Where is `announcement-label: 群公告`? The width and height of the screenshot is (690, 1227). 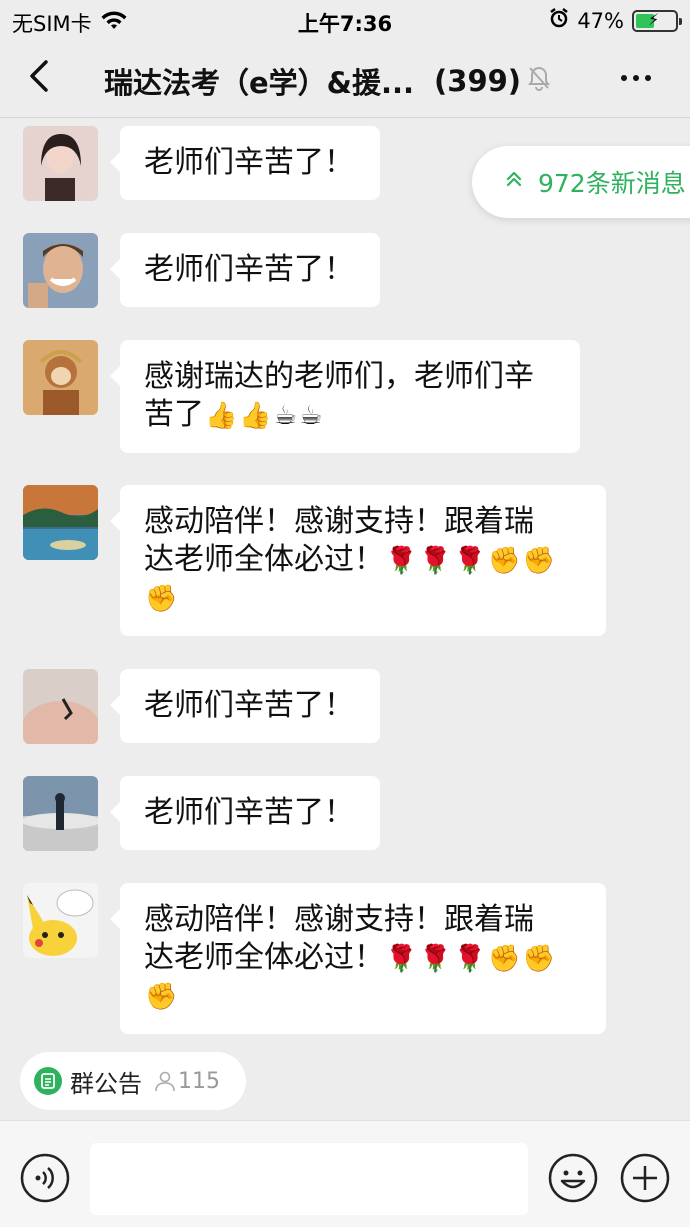 announcement-label: 群公告 is located at coordinates (106, 1083).